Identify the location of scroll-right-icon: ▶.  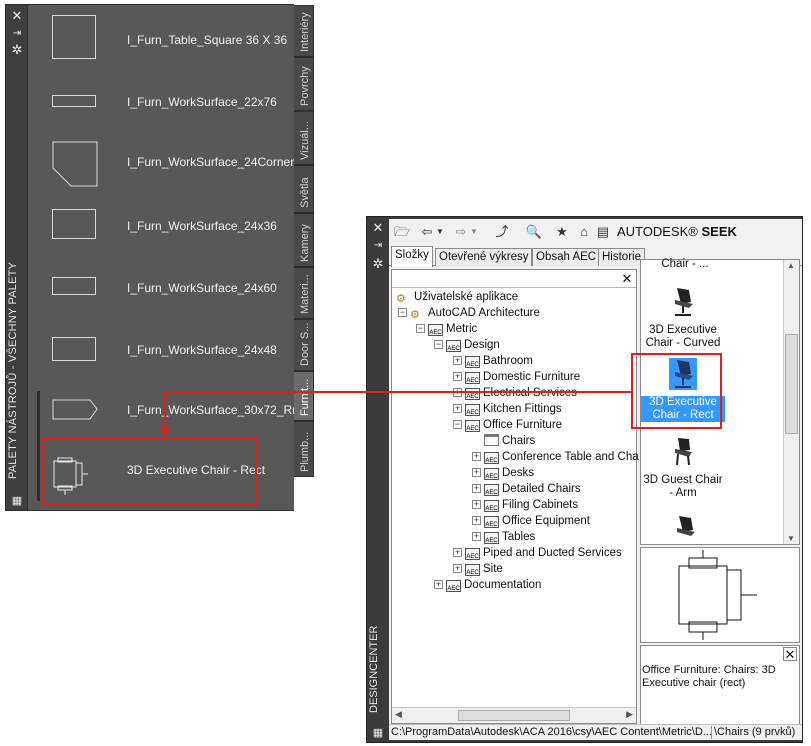
(629, 714).